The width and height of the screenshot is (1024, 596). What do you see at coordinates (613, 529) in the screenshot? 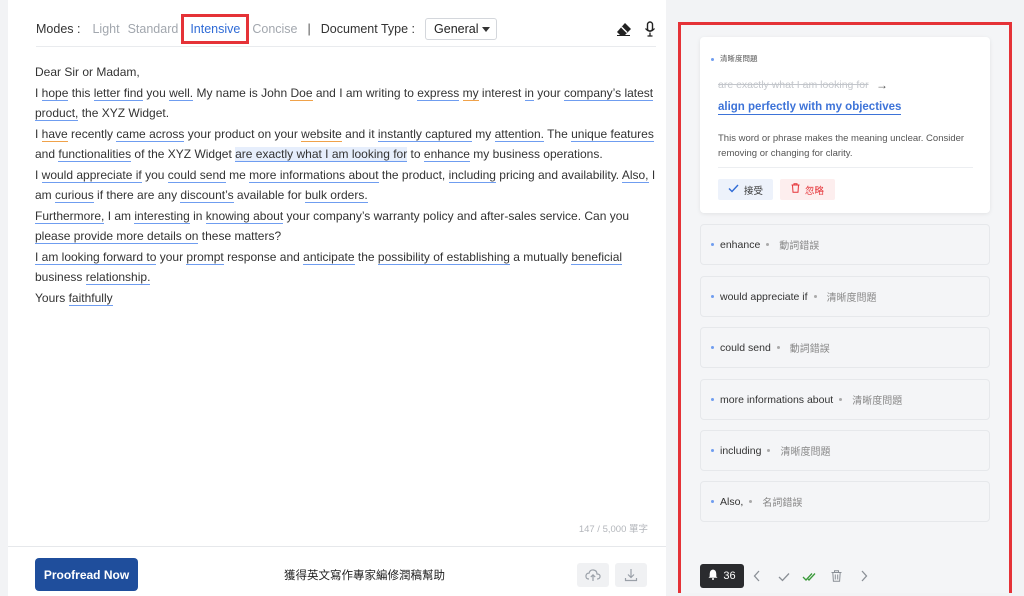
I see `word-counter: 147 / 5,000 單字` at bounding box center [613, 529].